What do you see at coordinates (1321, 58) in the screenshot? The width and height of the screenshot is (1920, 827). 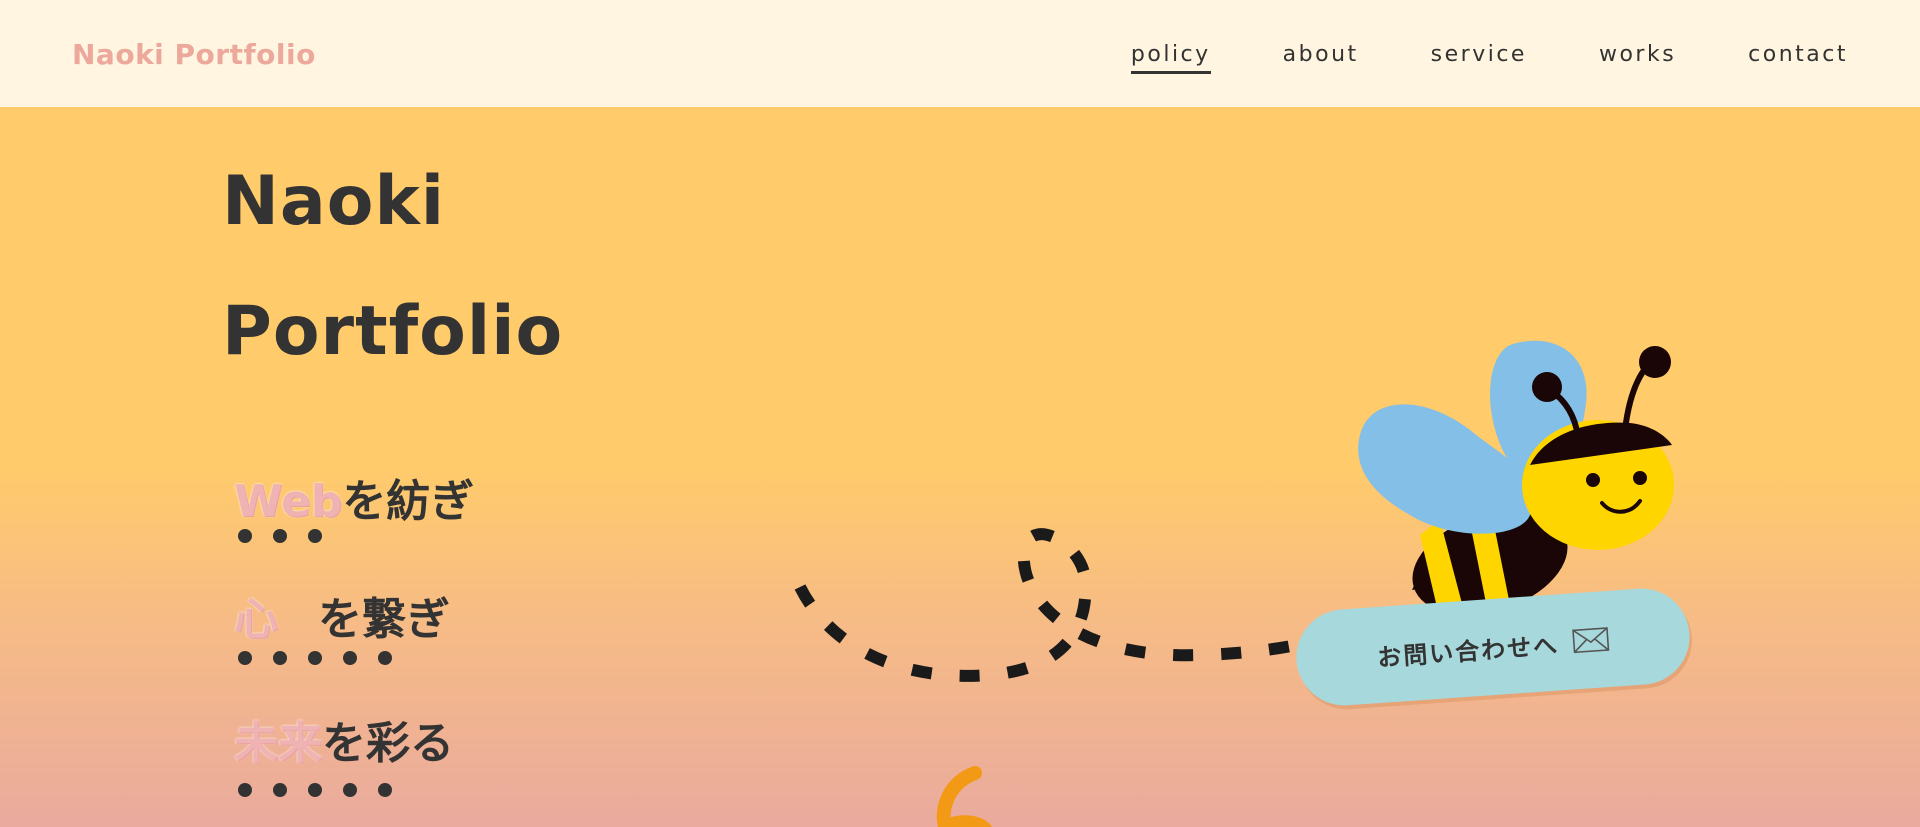 I see `nav-item-about: about` at bounding box center [1321, 58].